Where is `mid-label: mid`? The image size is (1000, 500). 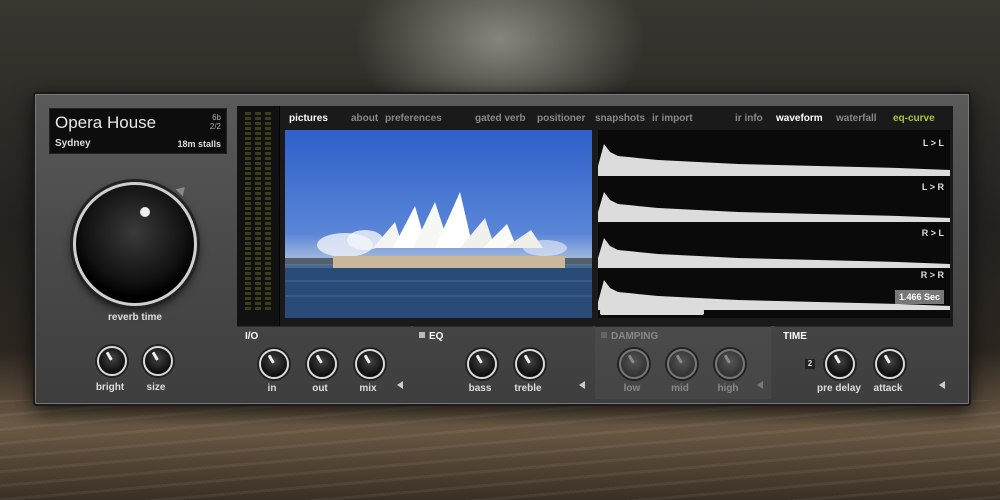
mid-label: mid is located at coordinates (680, 388).